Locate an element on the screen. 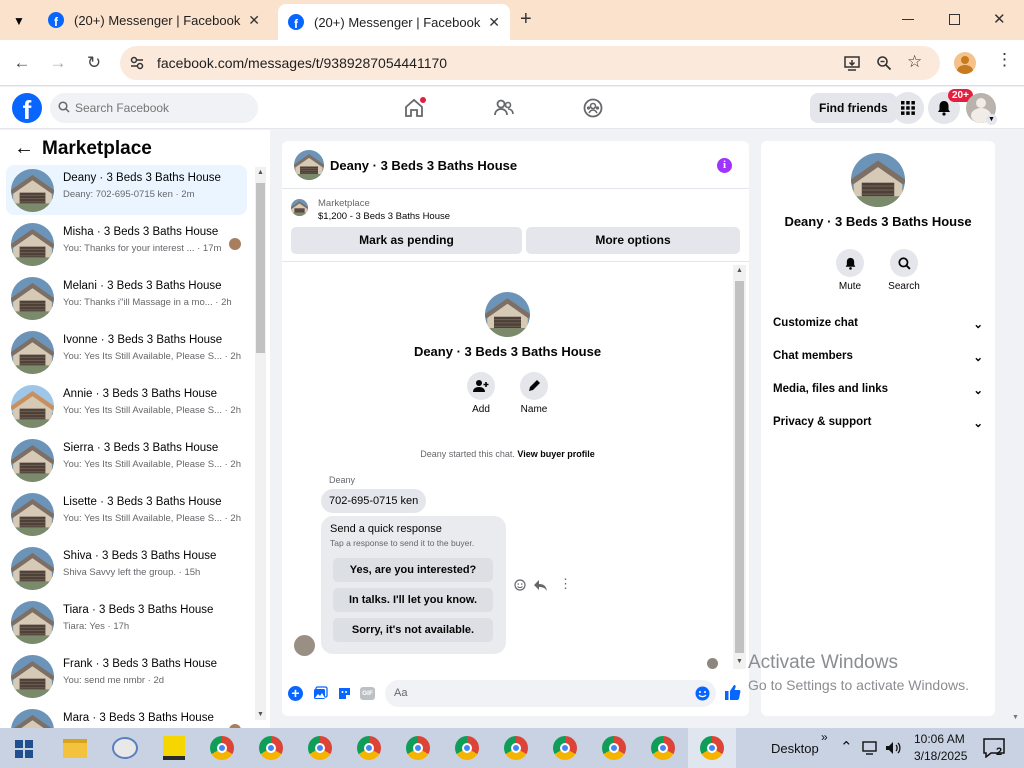  toolbar-overflow-icon: » is located at coordinates (824, 737).